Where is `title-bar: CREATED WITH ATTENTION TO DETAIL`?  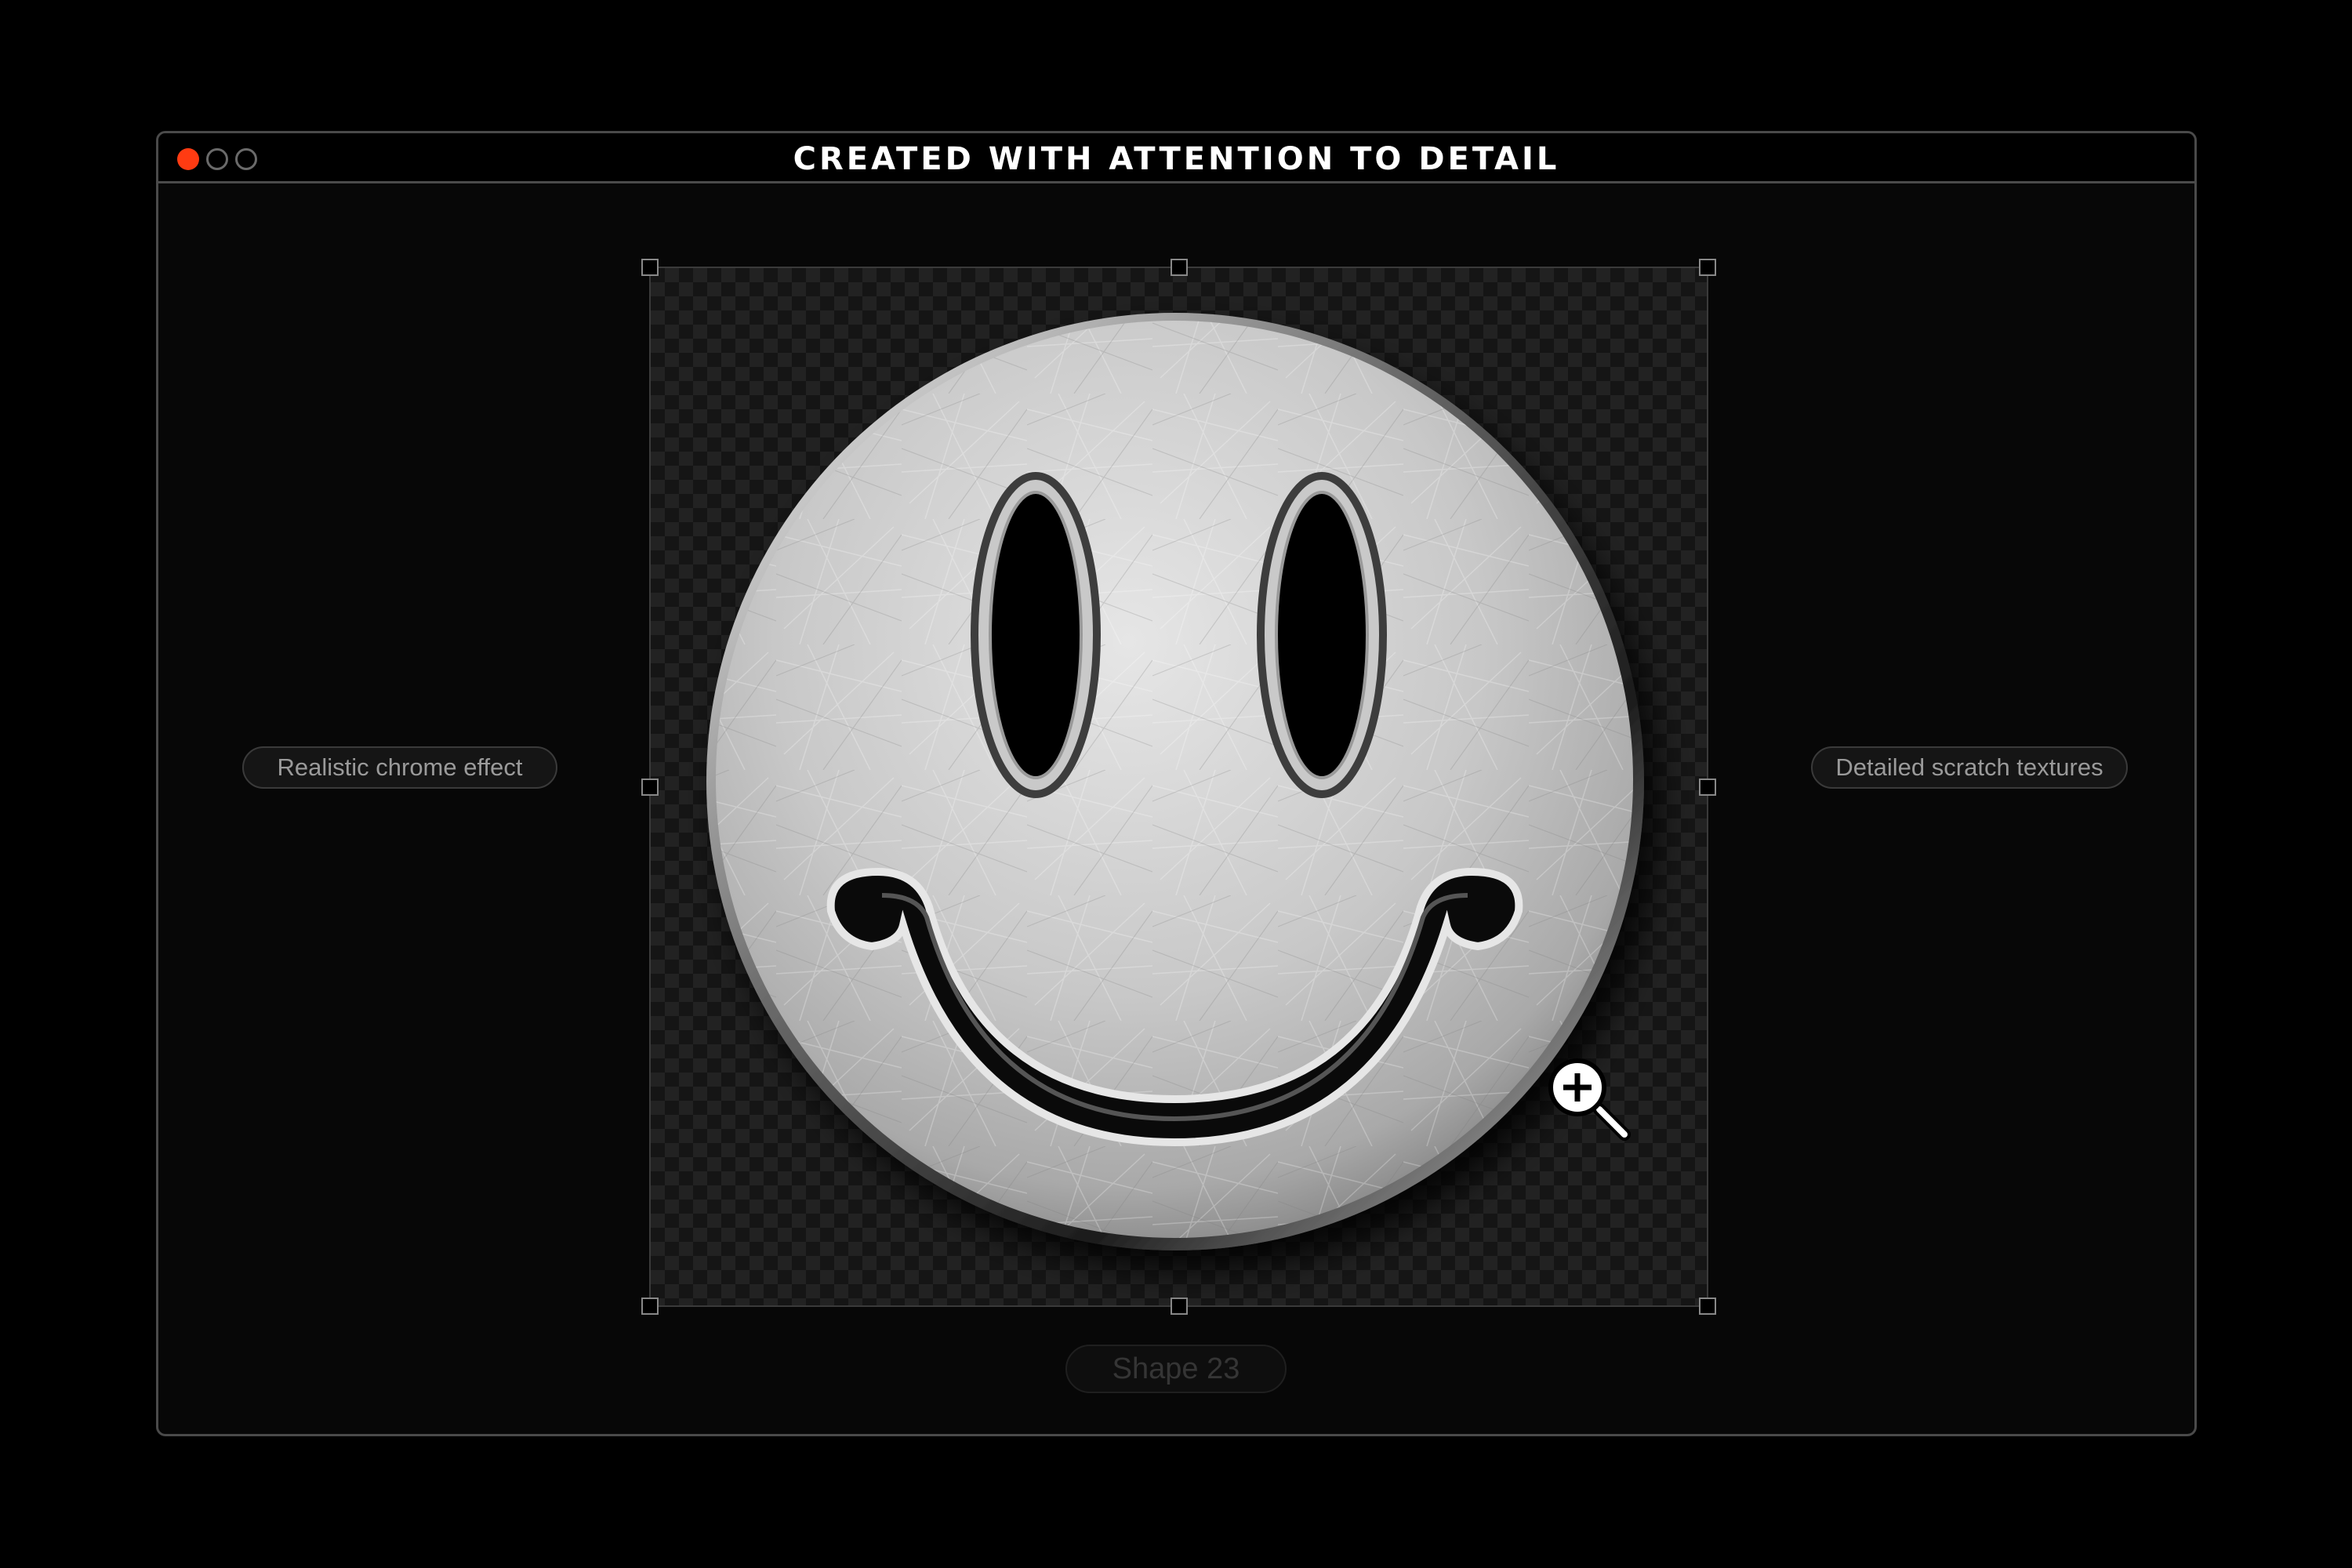
title-bar: CREATED WITH ATTENTION TO DETAIL is located at coordinates (1176, 158).